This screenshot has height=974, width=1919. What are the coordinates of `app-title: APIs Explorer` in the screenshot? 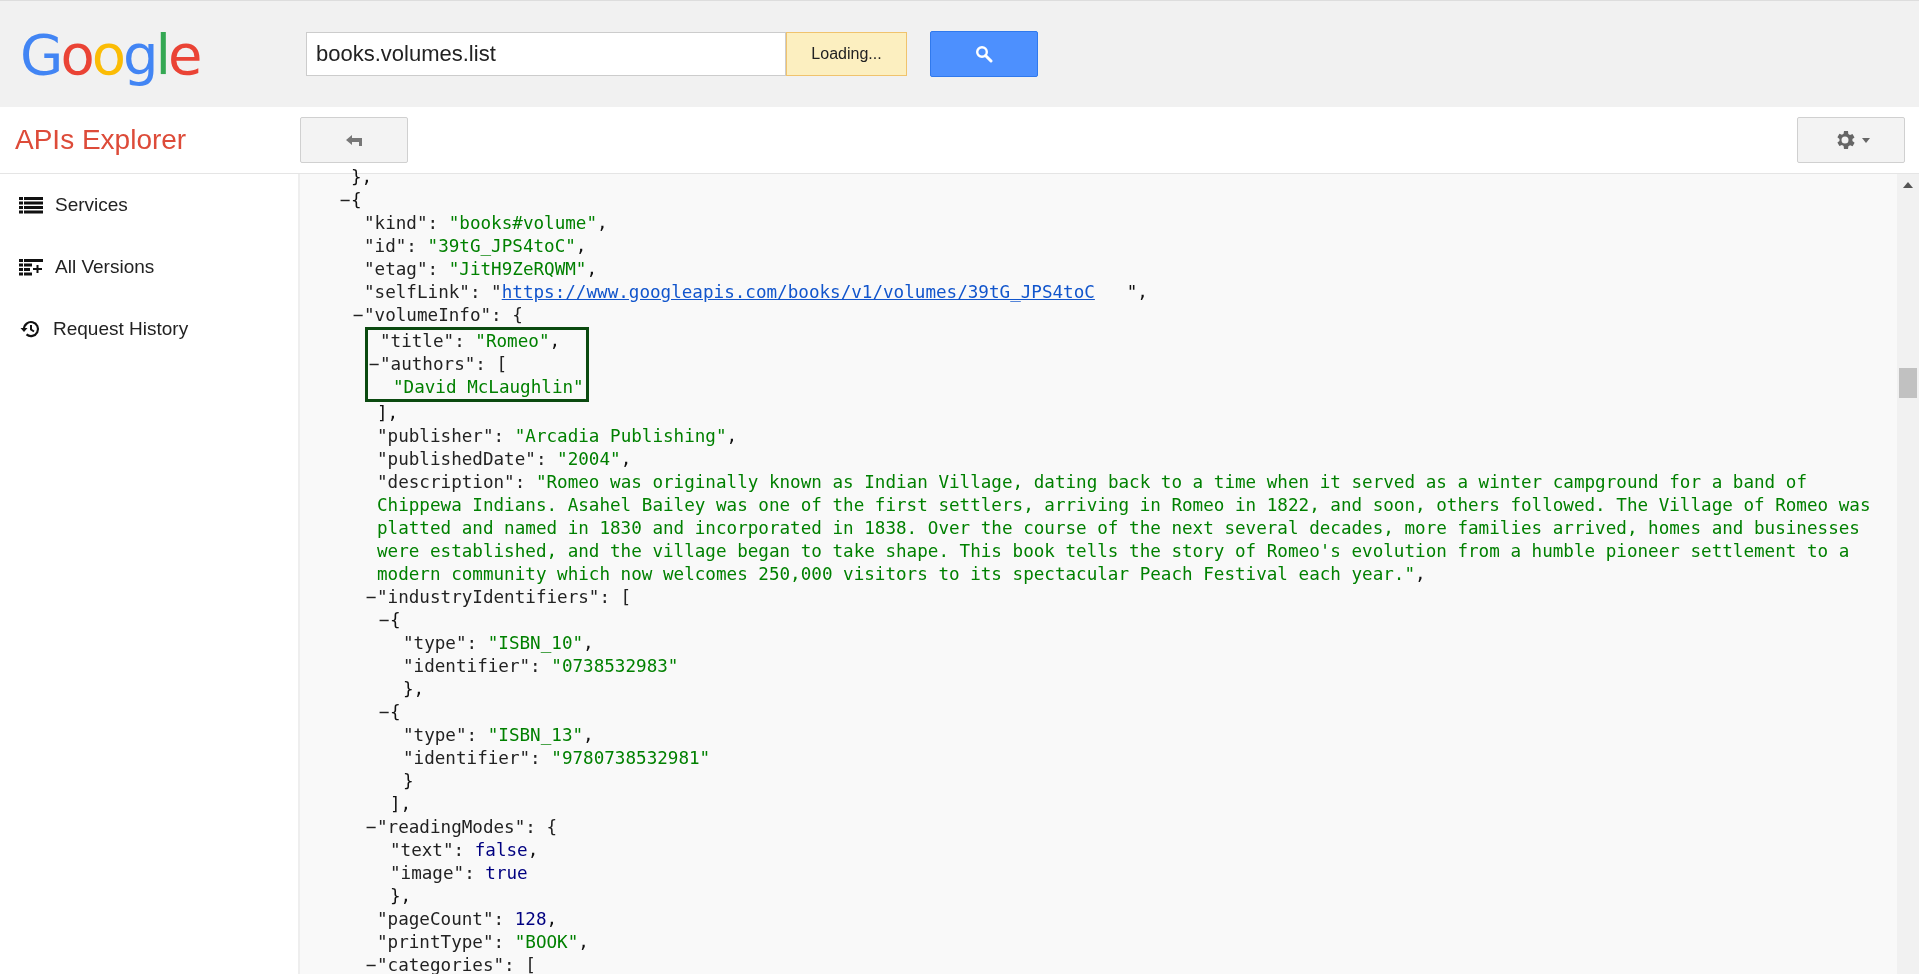 It's located at (101, 140).